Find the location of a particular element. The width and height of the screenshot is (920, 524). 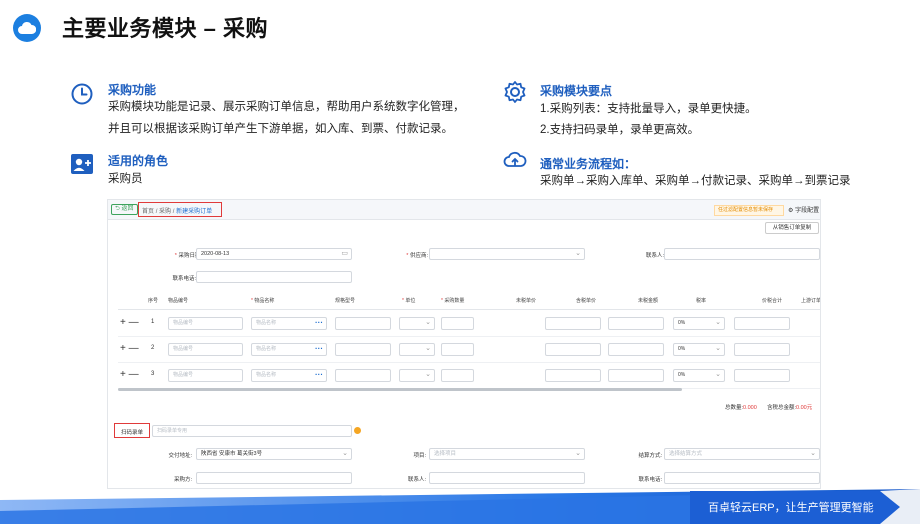

supplier-select: ⌄ is located at coordinates (507, 254).